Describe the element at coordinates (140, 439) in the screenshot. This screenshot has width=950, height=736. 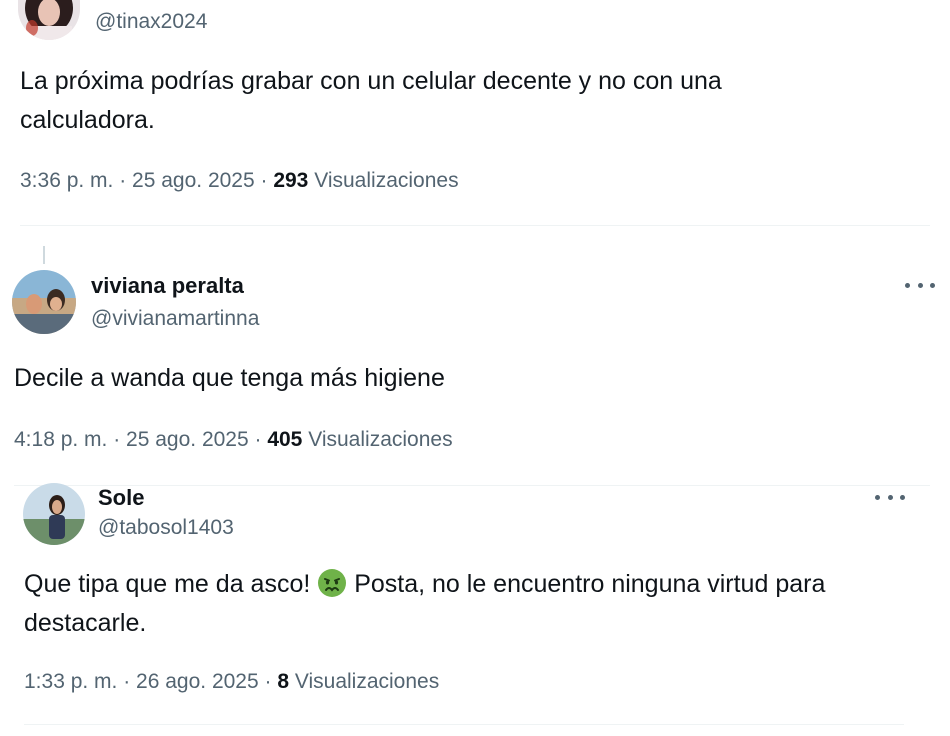
I see `timestamp: 4:18 p. m. · 25 ago. 2025 ·` at that location.